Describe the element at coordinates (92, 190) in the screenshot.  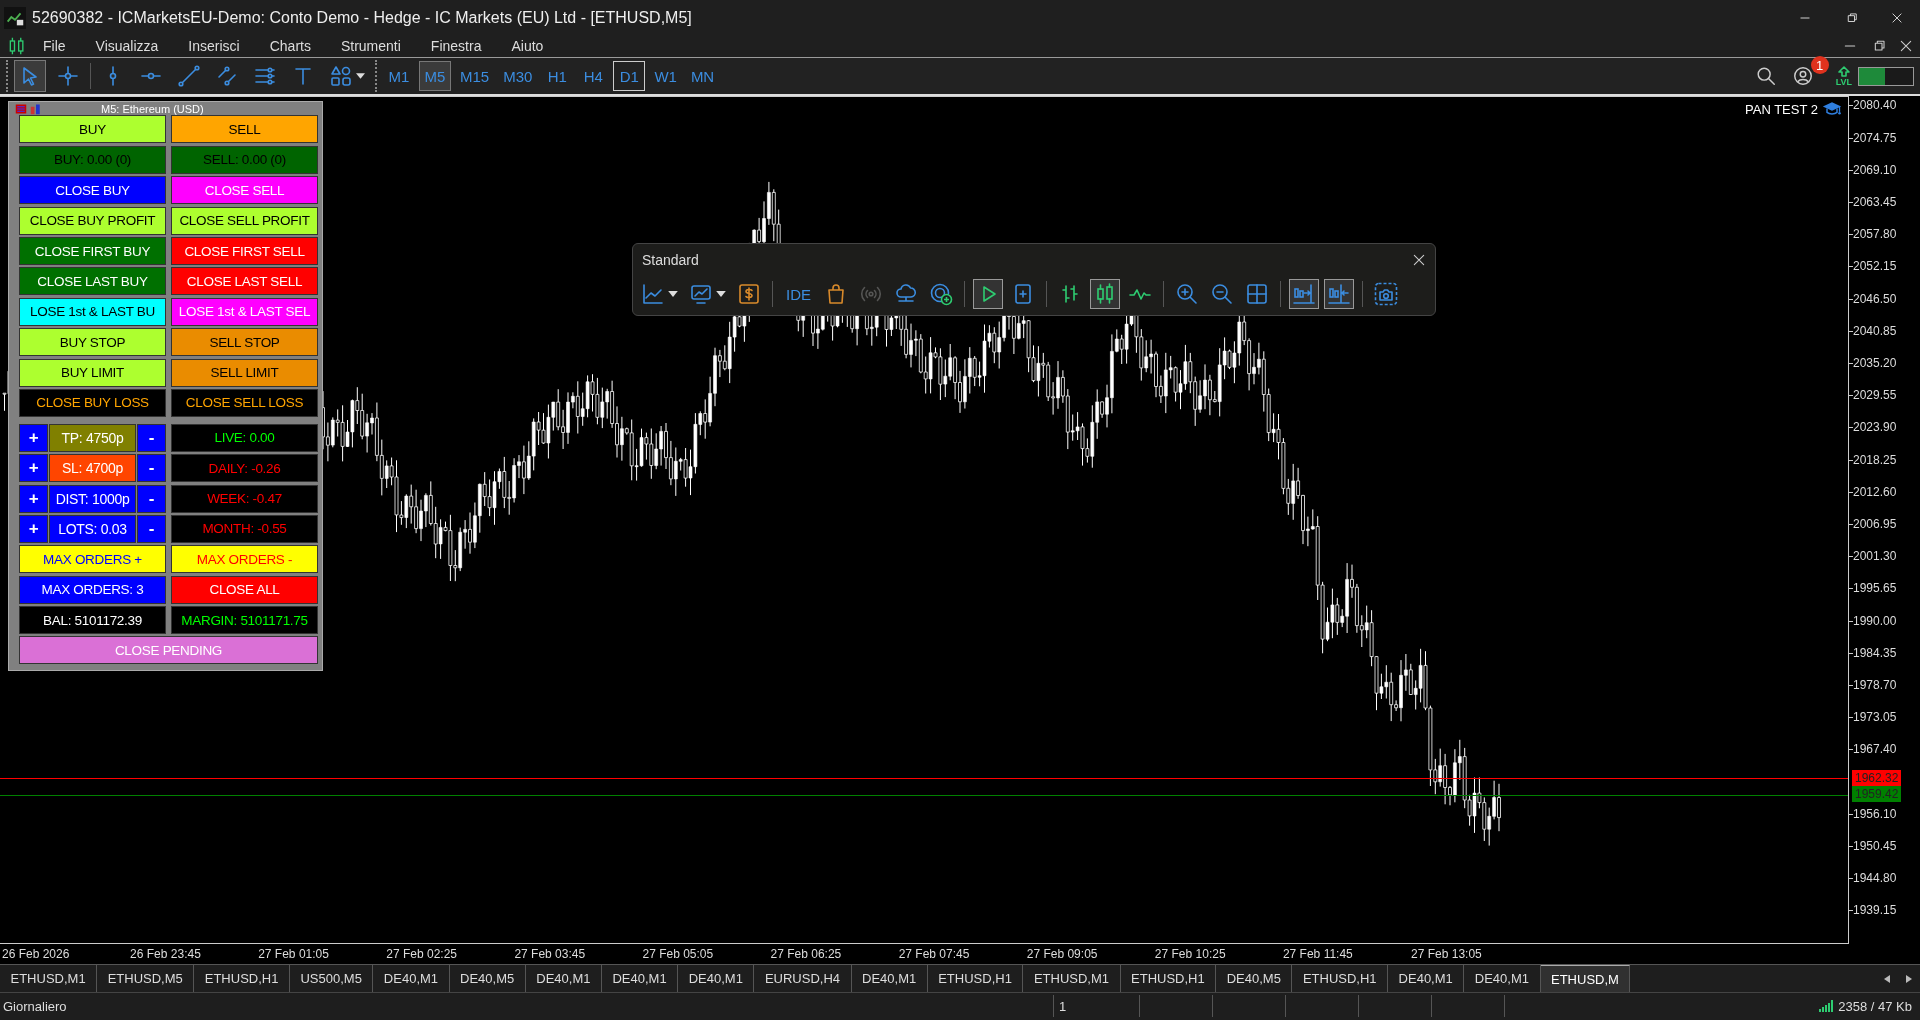
I see `panel-button: CLOSE BUY` at that location.